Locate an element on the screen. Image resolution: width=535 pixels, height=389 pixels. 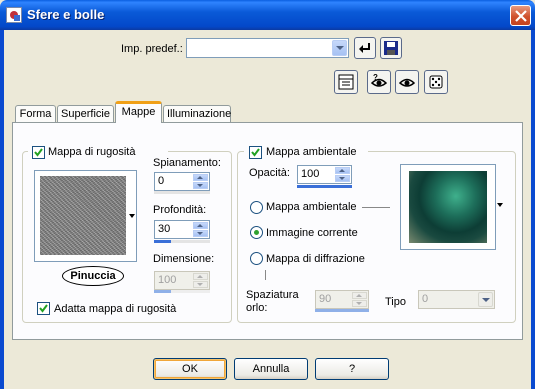
depth-value: 30 is located at coordinates (164, 229).